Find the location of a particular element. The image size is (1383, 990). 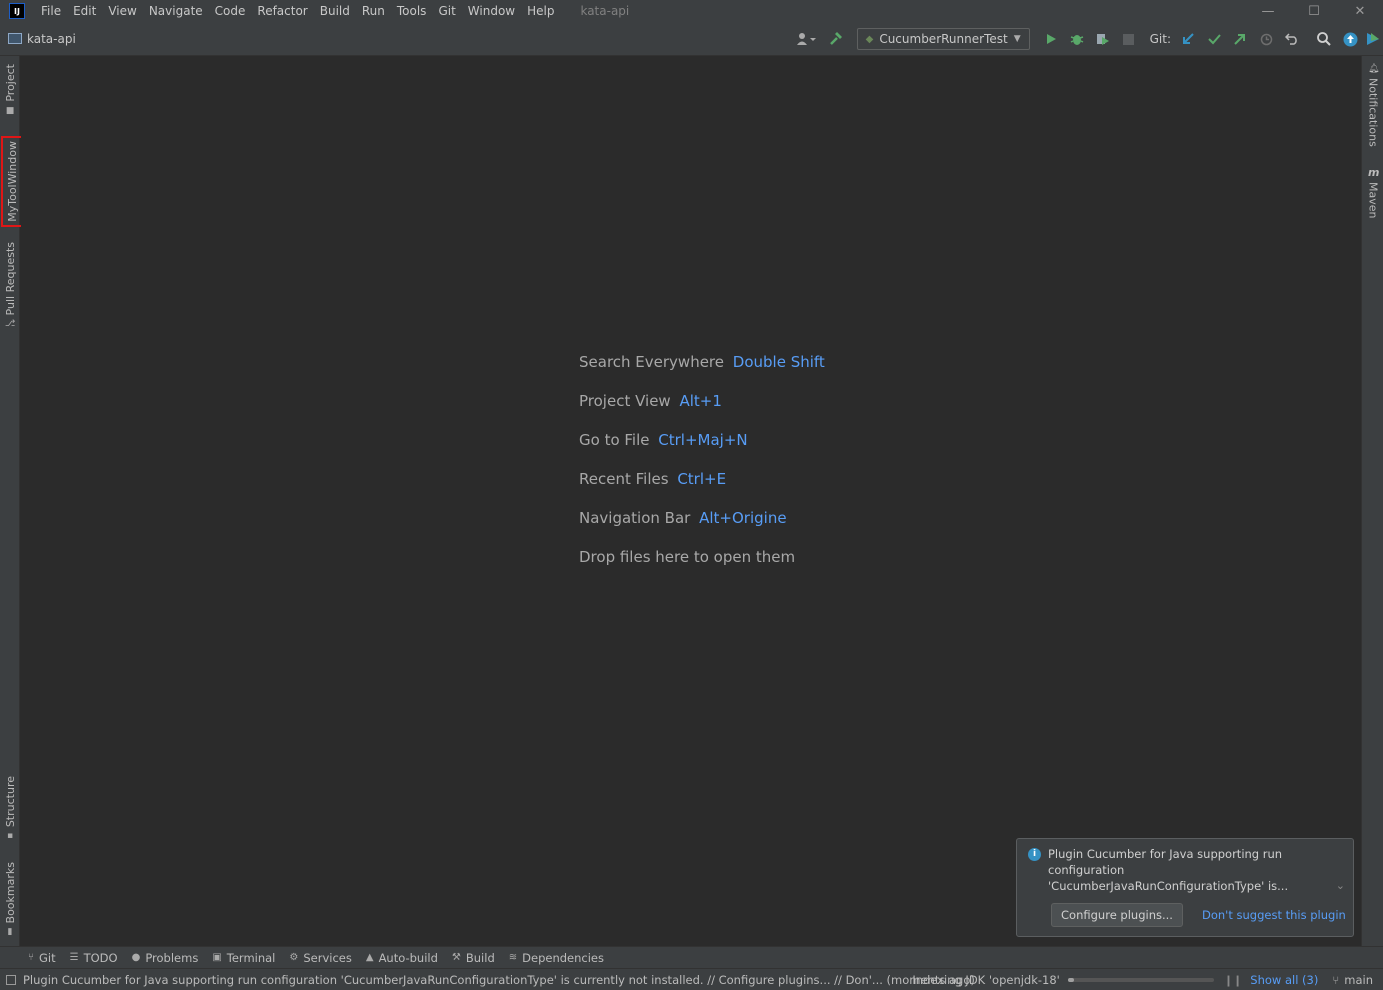

hint-navigation-bar: Navigation Bar Alt+Origine is located at coordinates (702, 518).